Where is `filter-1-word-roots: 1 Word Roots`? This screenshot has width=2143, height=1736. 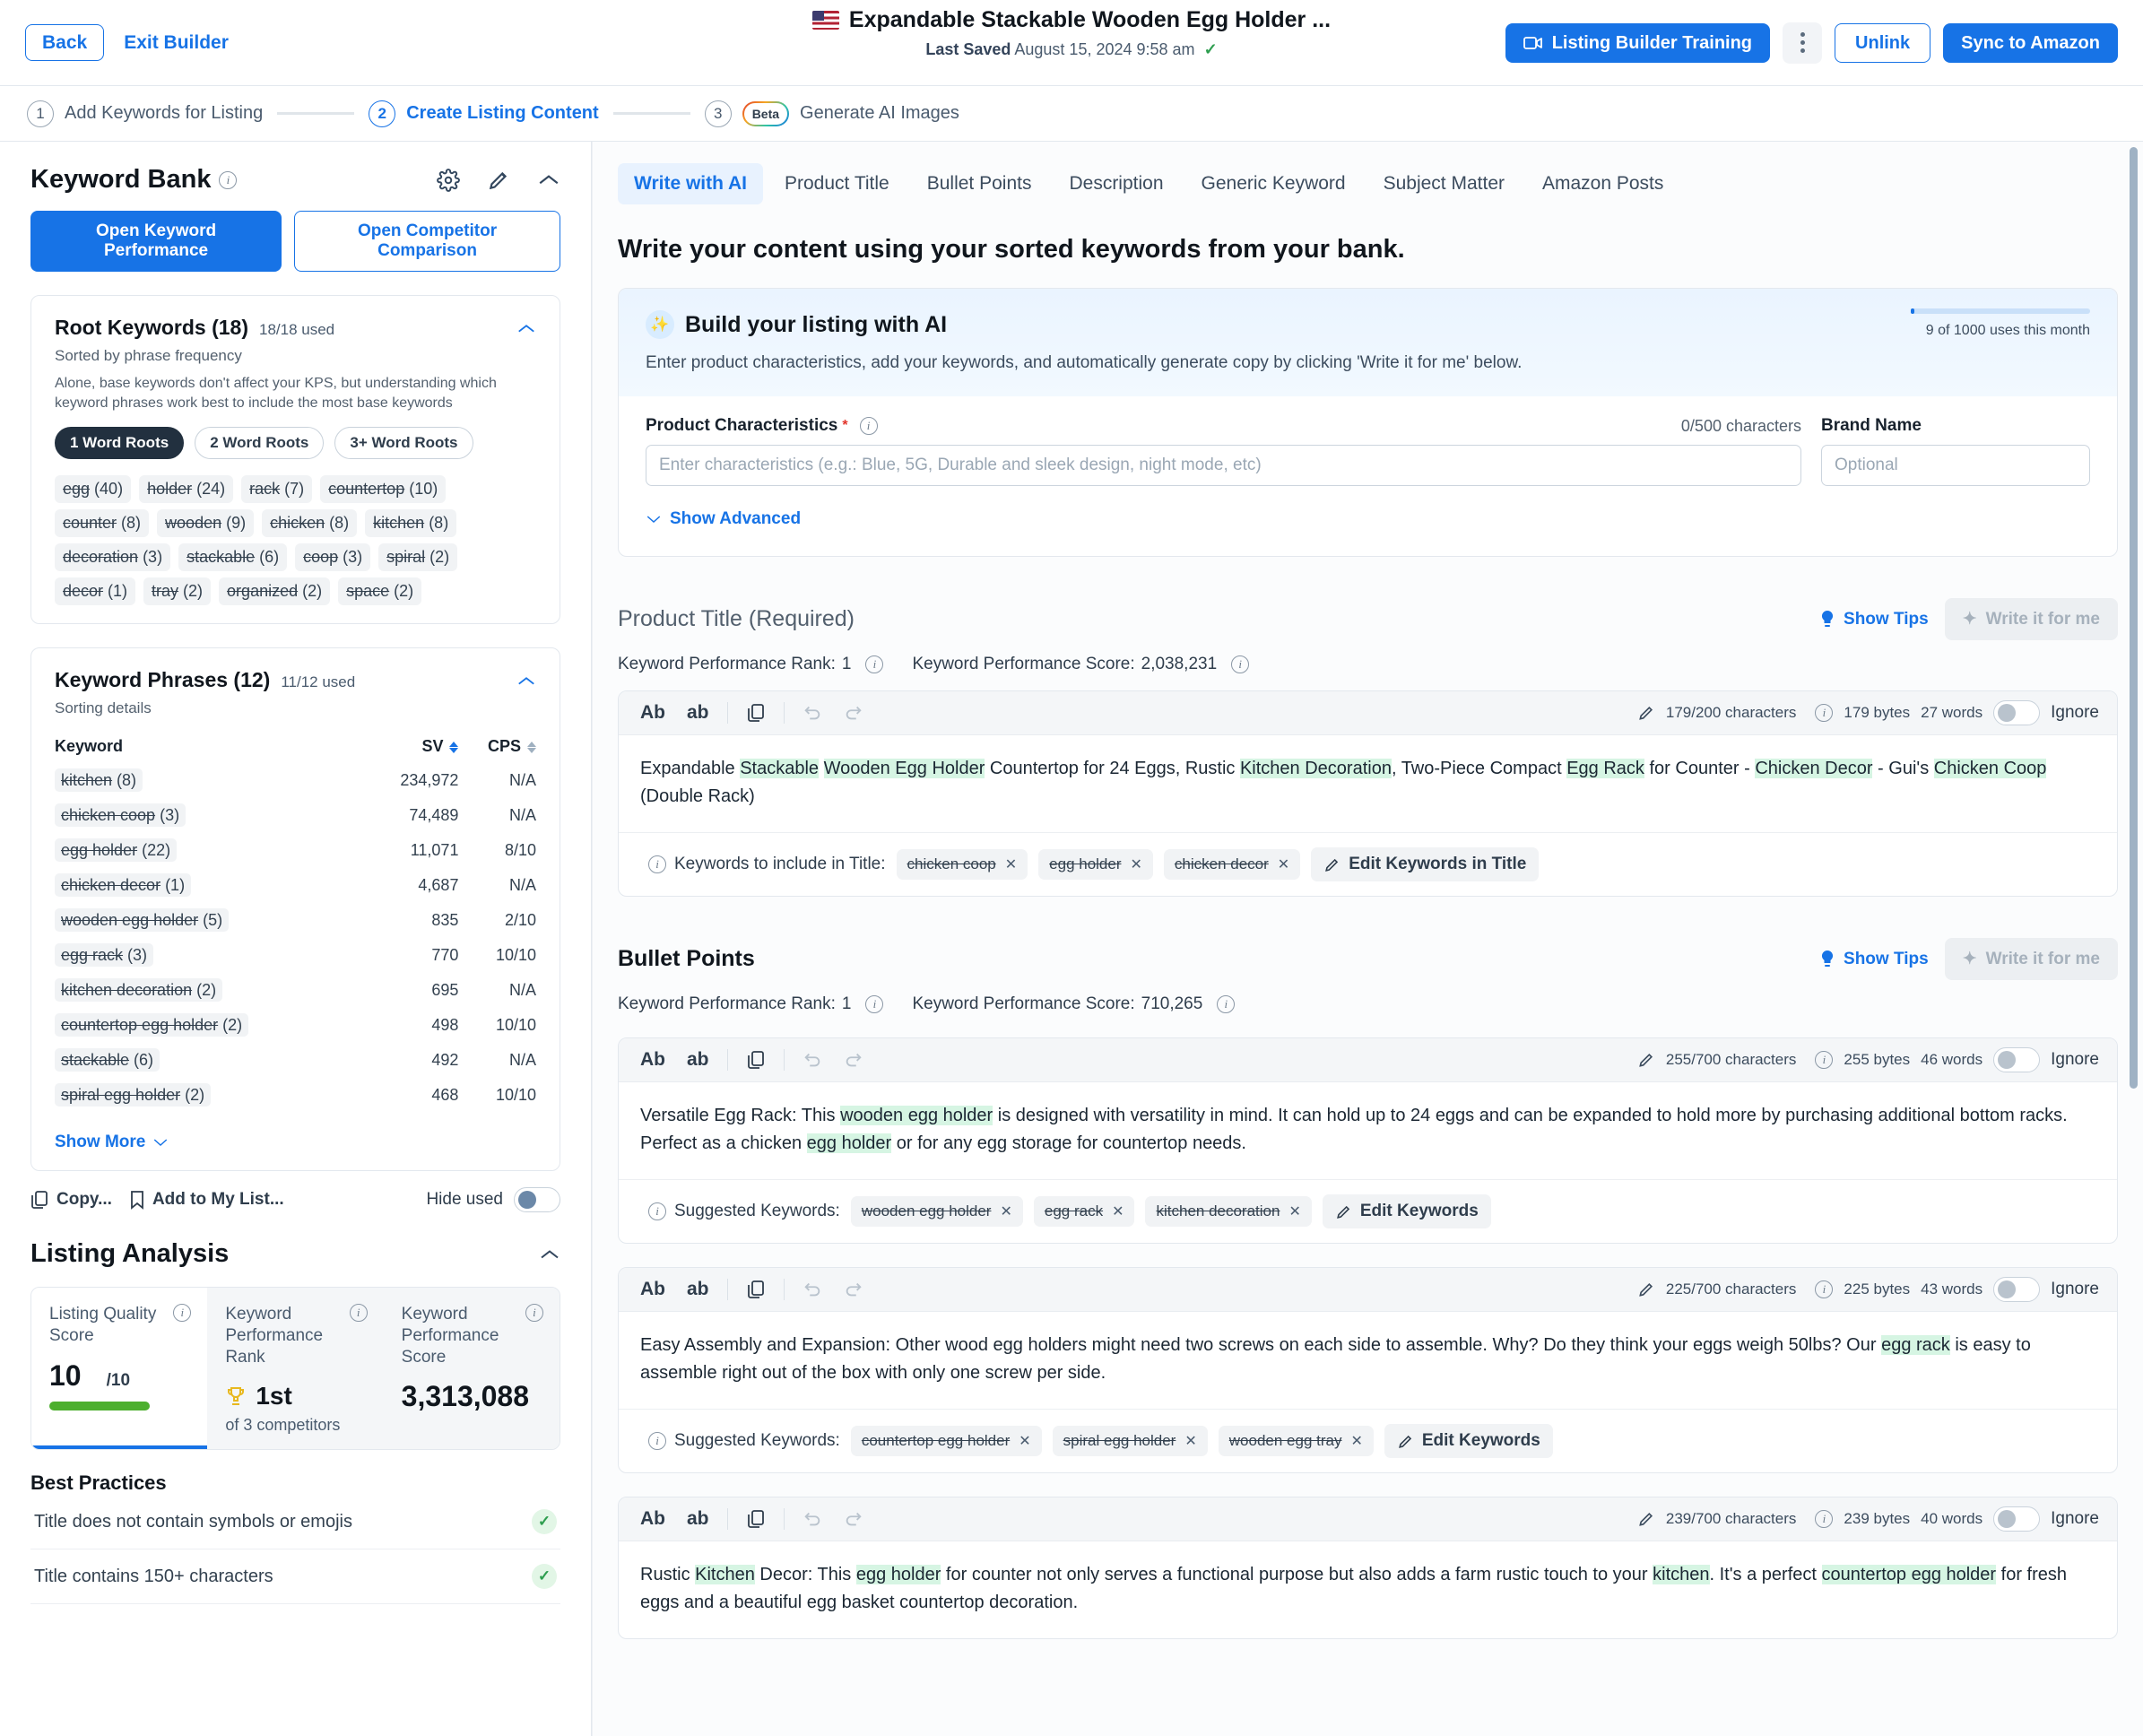 filter-1-word-roots: 1 Word Roots is located at coordinates (120, 443).